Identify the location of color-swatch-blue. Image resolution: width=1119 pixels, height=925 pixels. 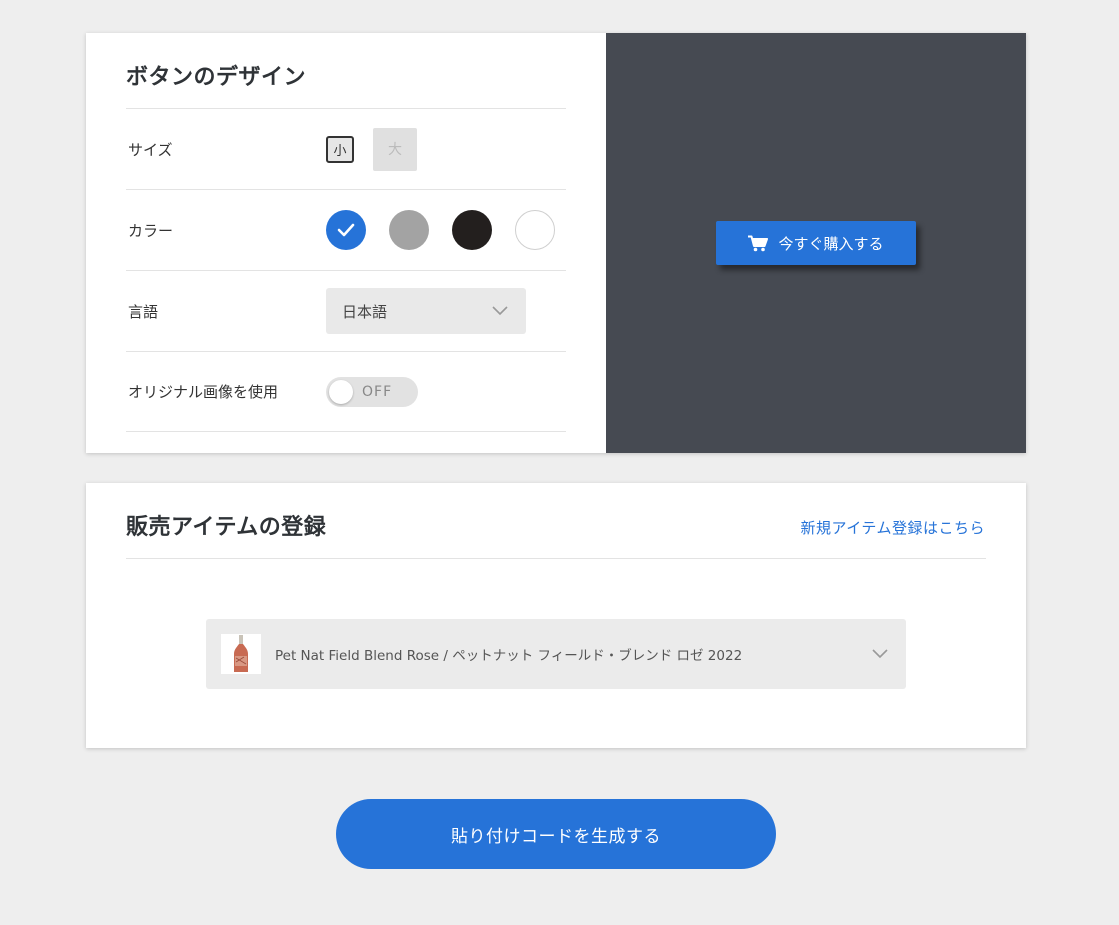
(346, 230).